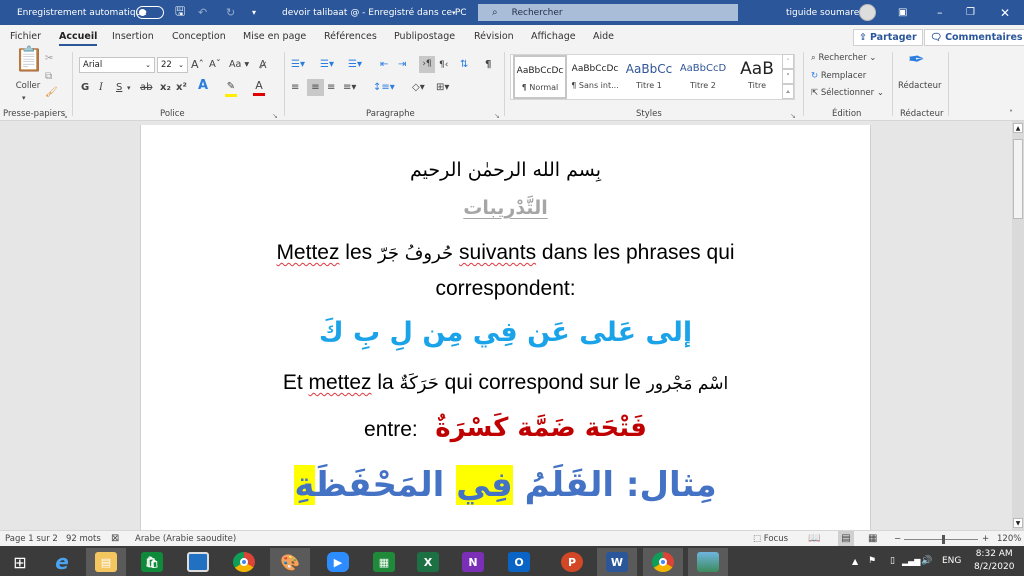  Describe the element at coordinates (315, 87) in the screenshot. I see `align-center-icon: ≡` at that location.